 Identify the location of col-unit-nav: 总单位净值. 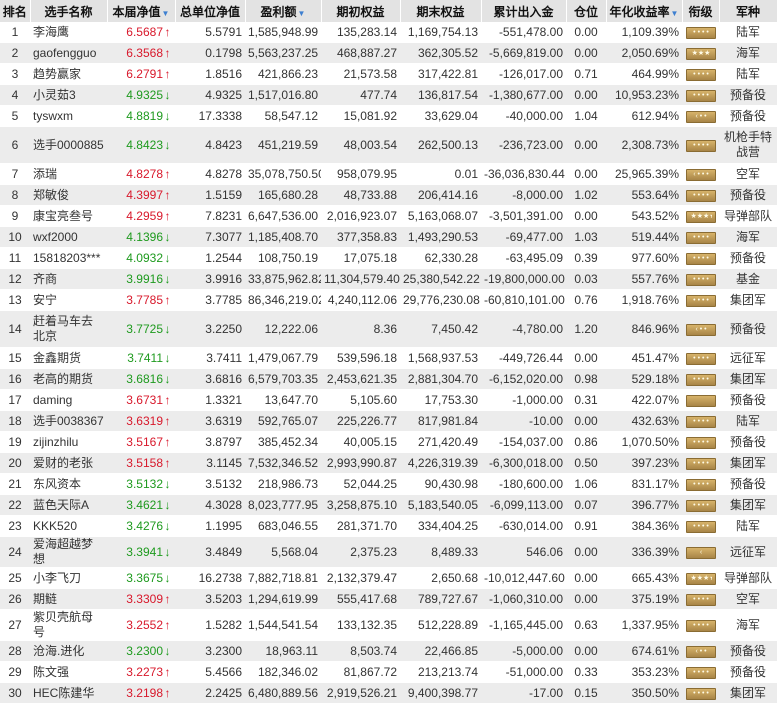
(210, 11).